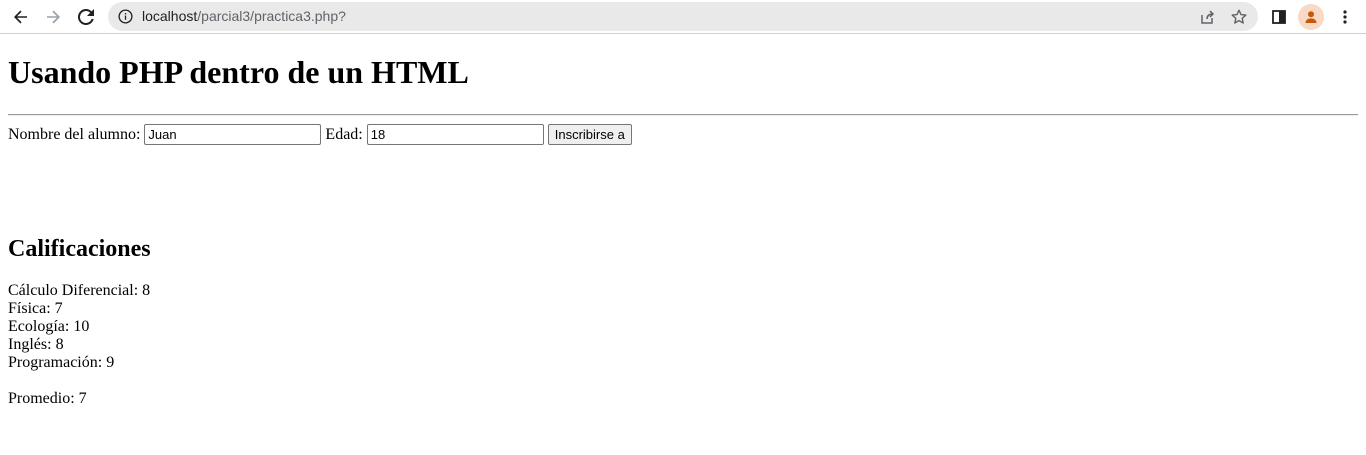 The width and height of the screenshot is (1366, 455). Describe the element at coordinates (36, 326) in the screenshot. I see `grade-subject: Ecología` at that location.